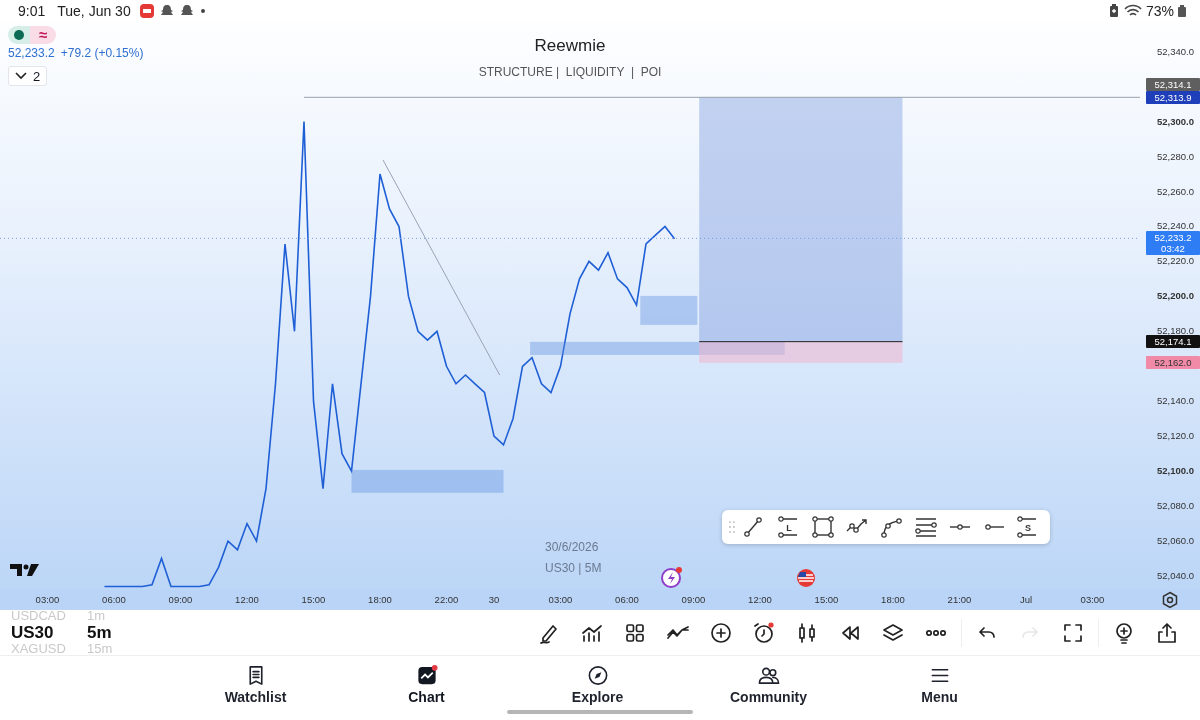  What do you see at coordinates (43, 35) in the screenshot?
I see `wave-glyph: ≈` at bounding box center [43, 35].